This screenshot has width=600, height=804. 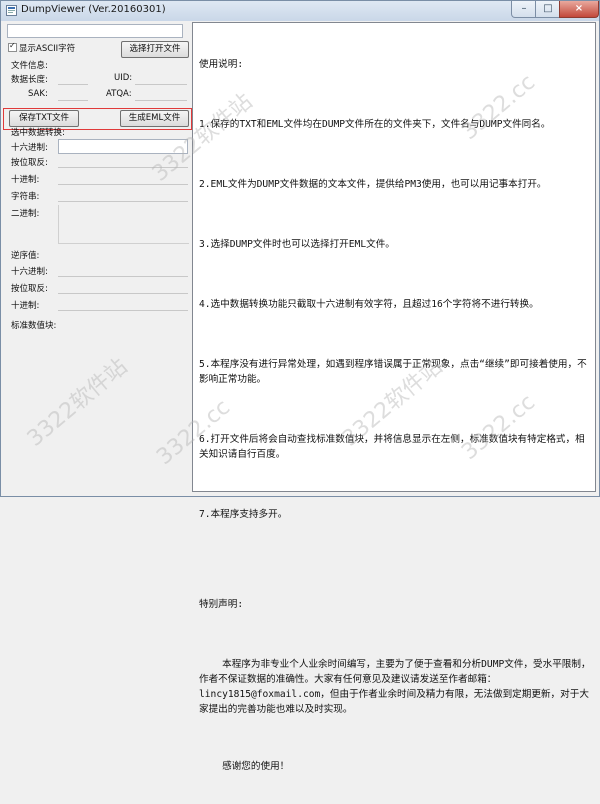 I want to click on byte-reverse-label: 按位取反:, so click(x=29, y=163).